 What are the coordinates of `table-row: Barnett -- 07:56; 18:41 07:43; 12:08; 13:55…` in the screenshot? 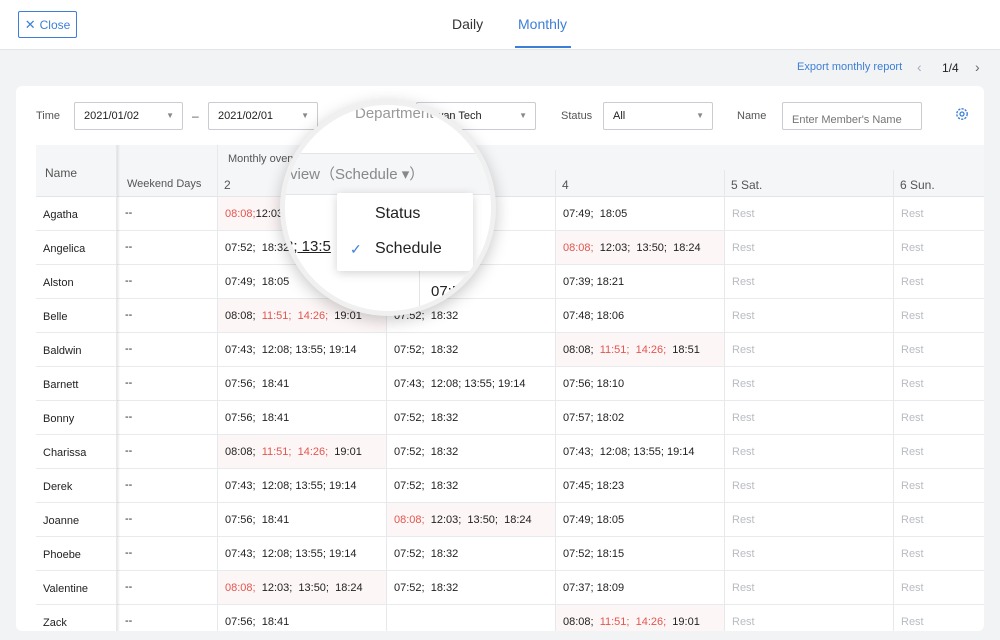 It's located at (510, 384).